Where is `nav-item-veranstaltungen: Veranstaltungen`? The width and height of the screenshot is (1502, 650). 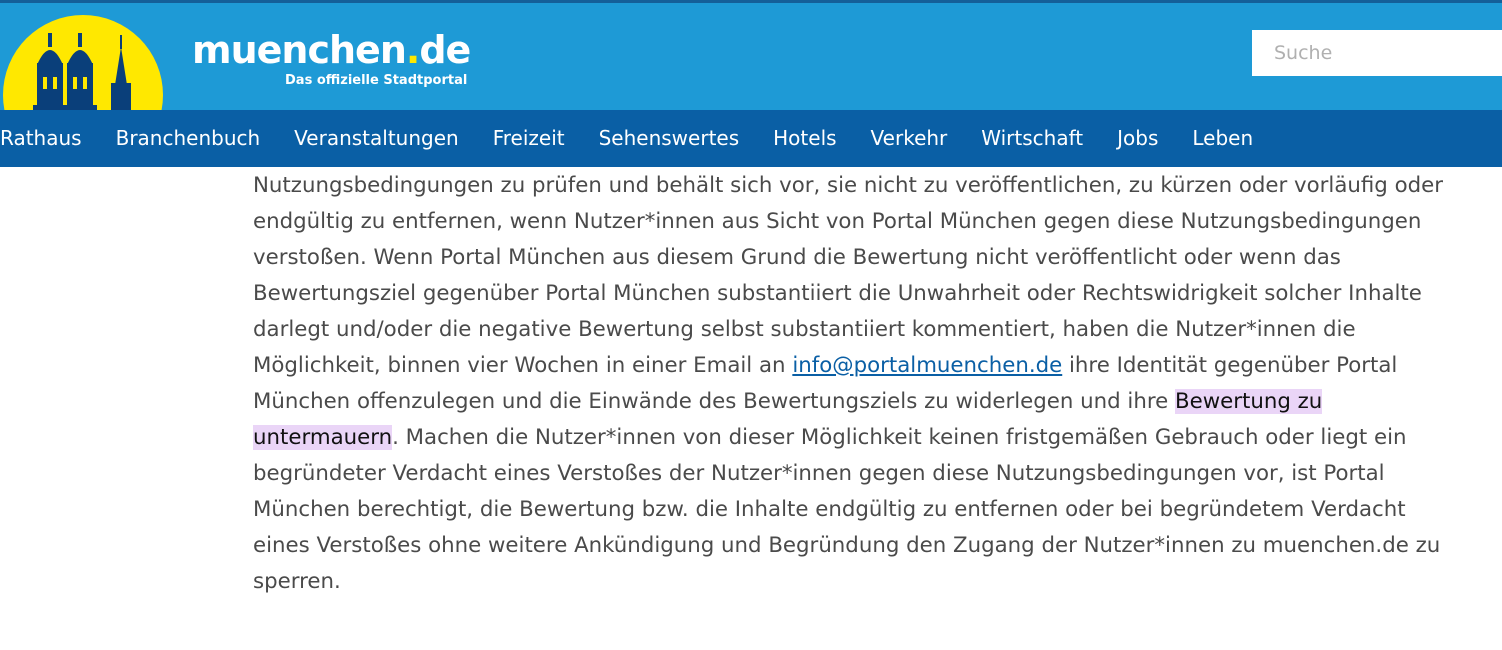 nav-item-veranstaltungen: Veranstaltungen is located at coordinates (376, 138).